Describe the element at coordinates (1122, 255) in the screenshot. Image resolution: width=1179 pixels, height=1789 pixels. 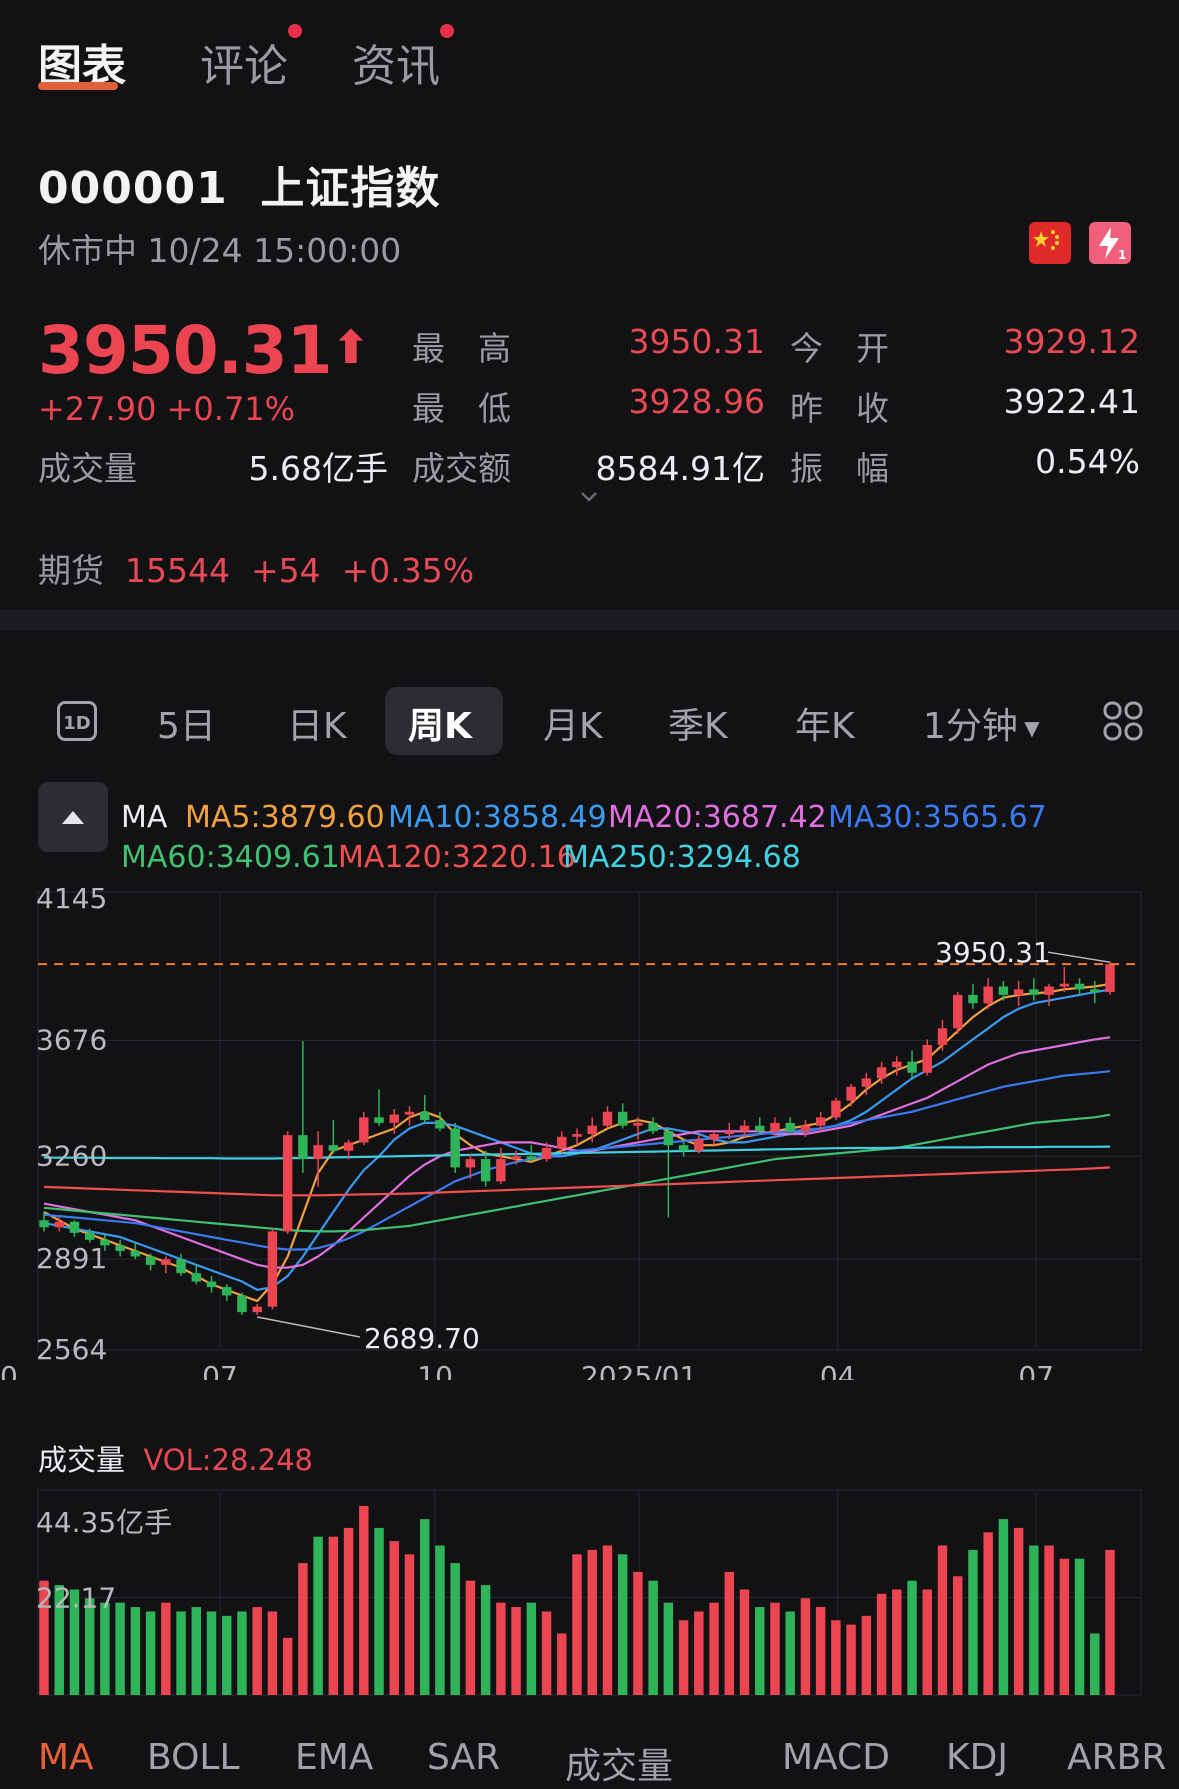
I see `svg-text: 1` at that location.